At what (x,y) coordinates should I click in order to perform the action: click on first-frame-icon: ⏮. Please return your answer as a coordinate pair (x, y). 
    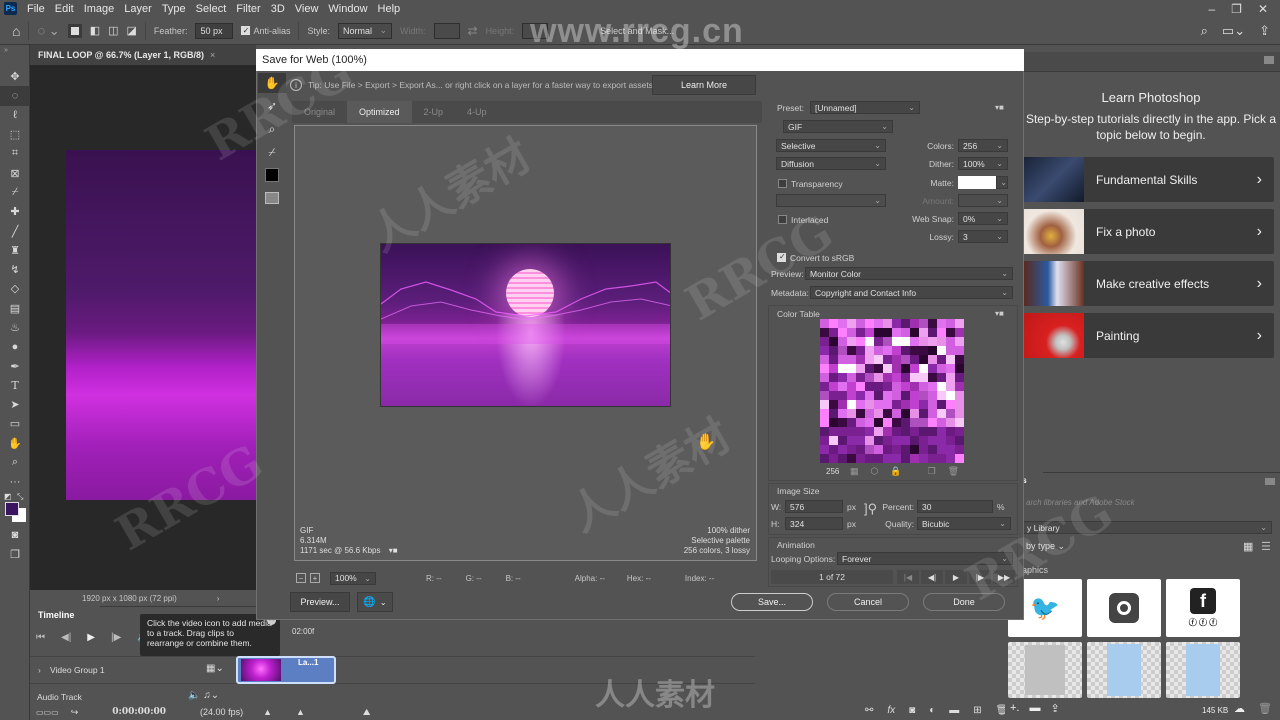
    Looking at the image, I should click on (40, 637).